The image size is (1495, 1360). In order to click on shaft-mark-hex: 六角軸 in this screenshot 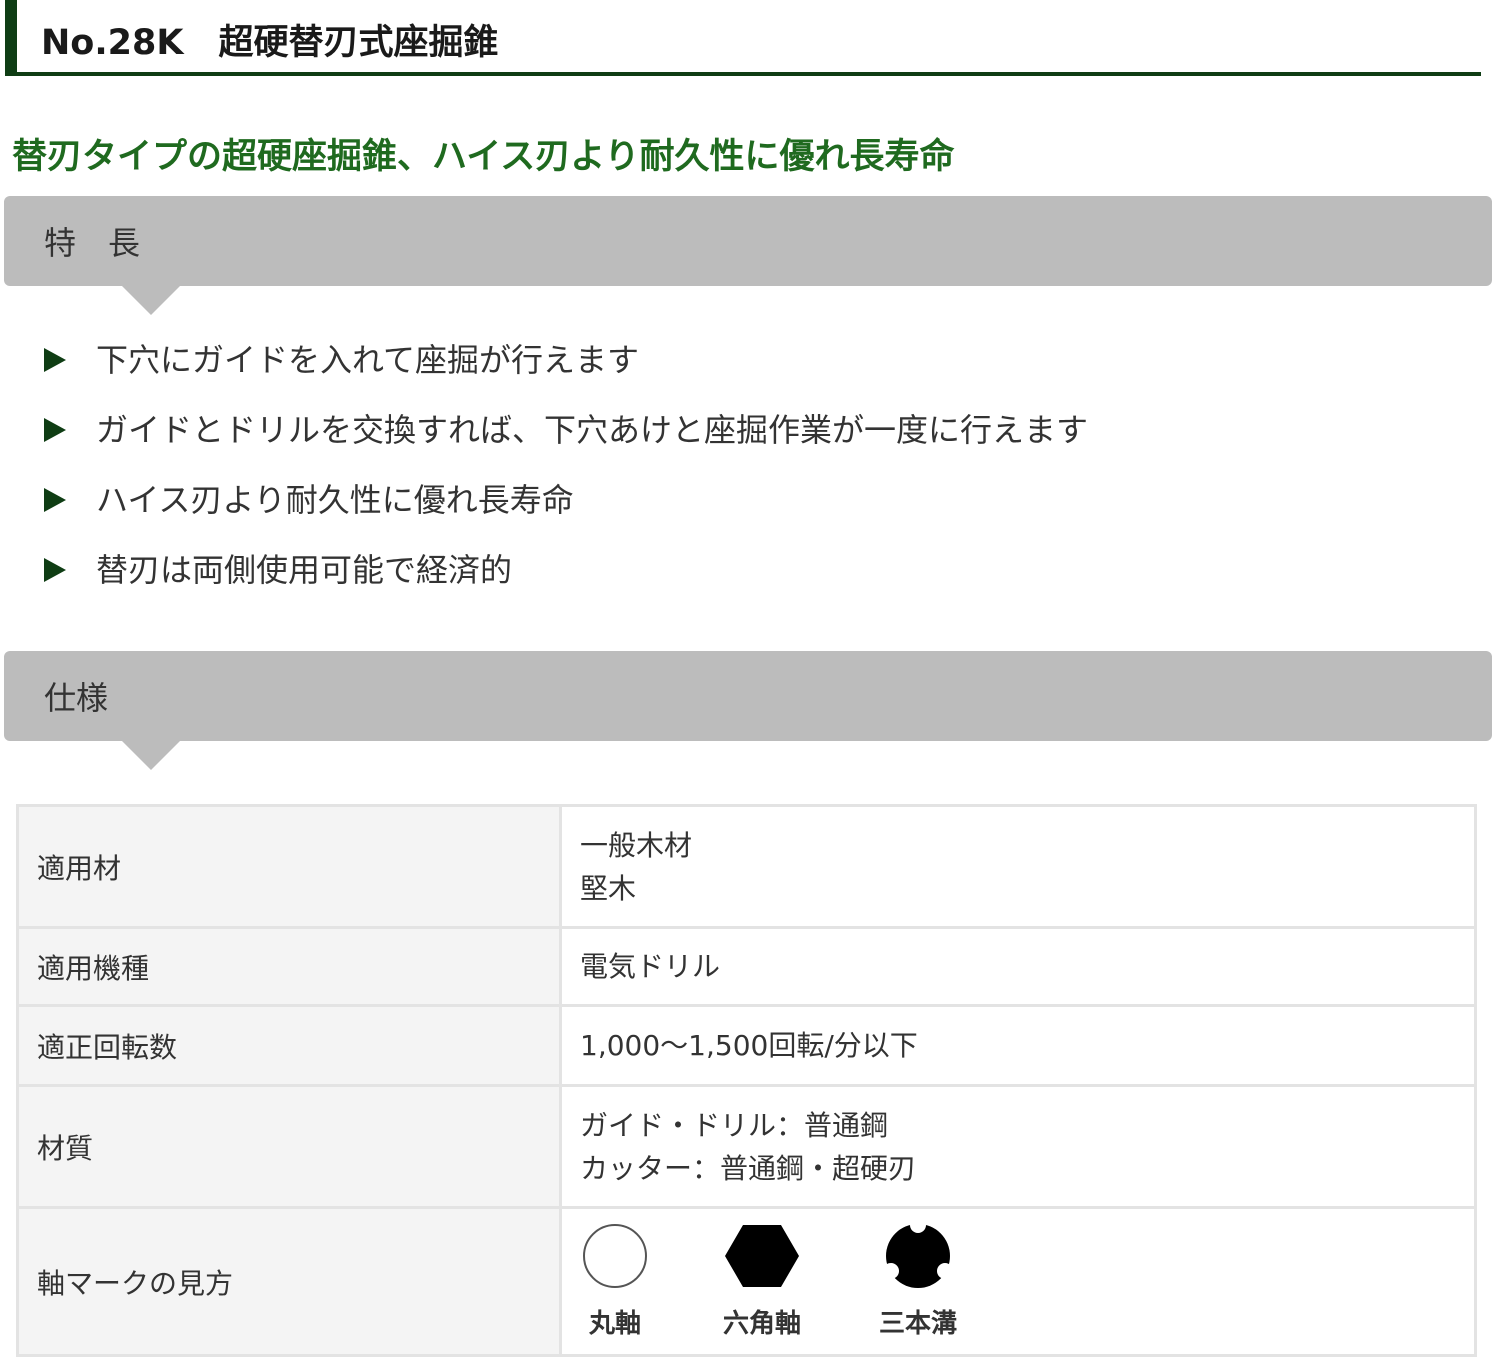, I will do `click(762, 1281)`.